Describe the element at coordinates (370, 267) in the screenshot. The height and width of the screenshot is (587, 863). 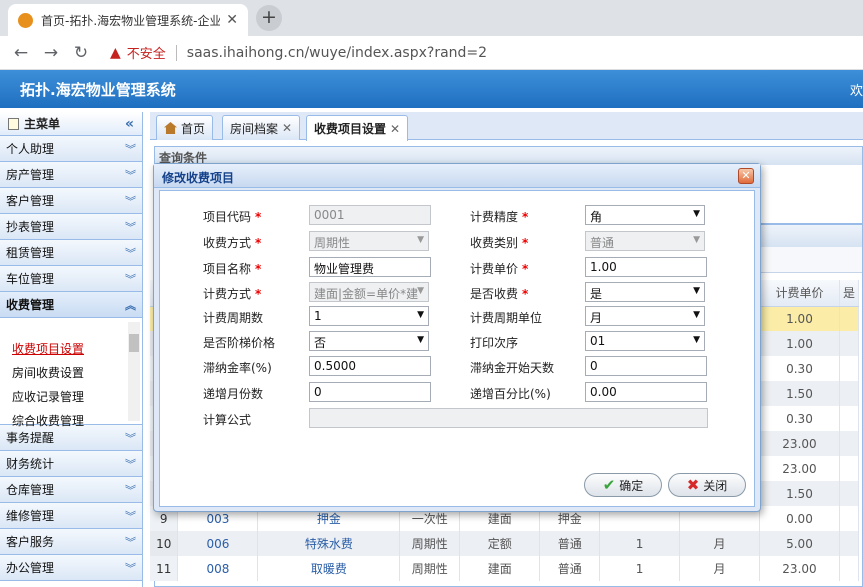
I see `name-input: 物业管理费` at that location.